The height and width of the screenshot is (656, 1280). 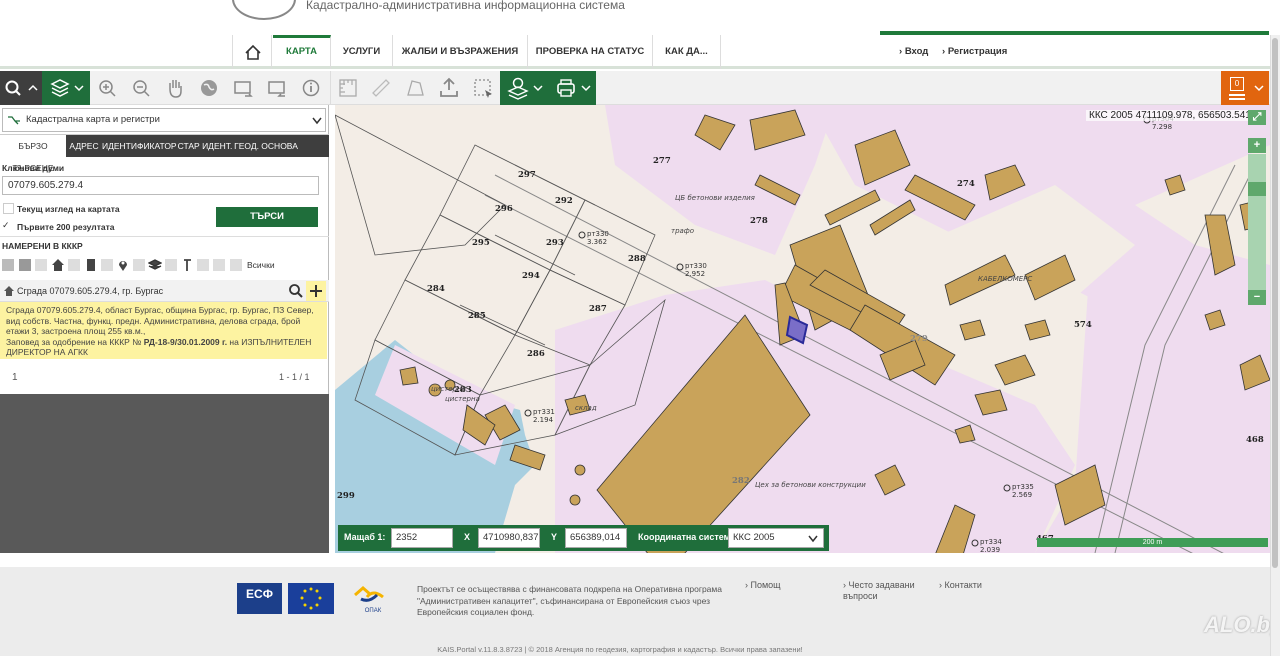 I want to click on ruler-grid-icon, so click(x=348, y=88).